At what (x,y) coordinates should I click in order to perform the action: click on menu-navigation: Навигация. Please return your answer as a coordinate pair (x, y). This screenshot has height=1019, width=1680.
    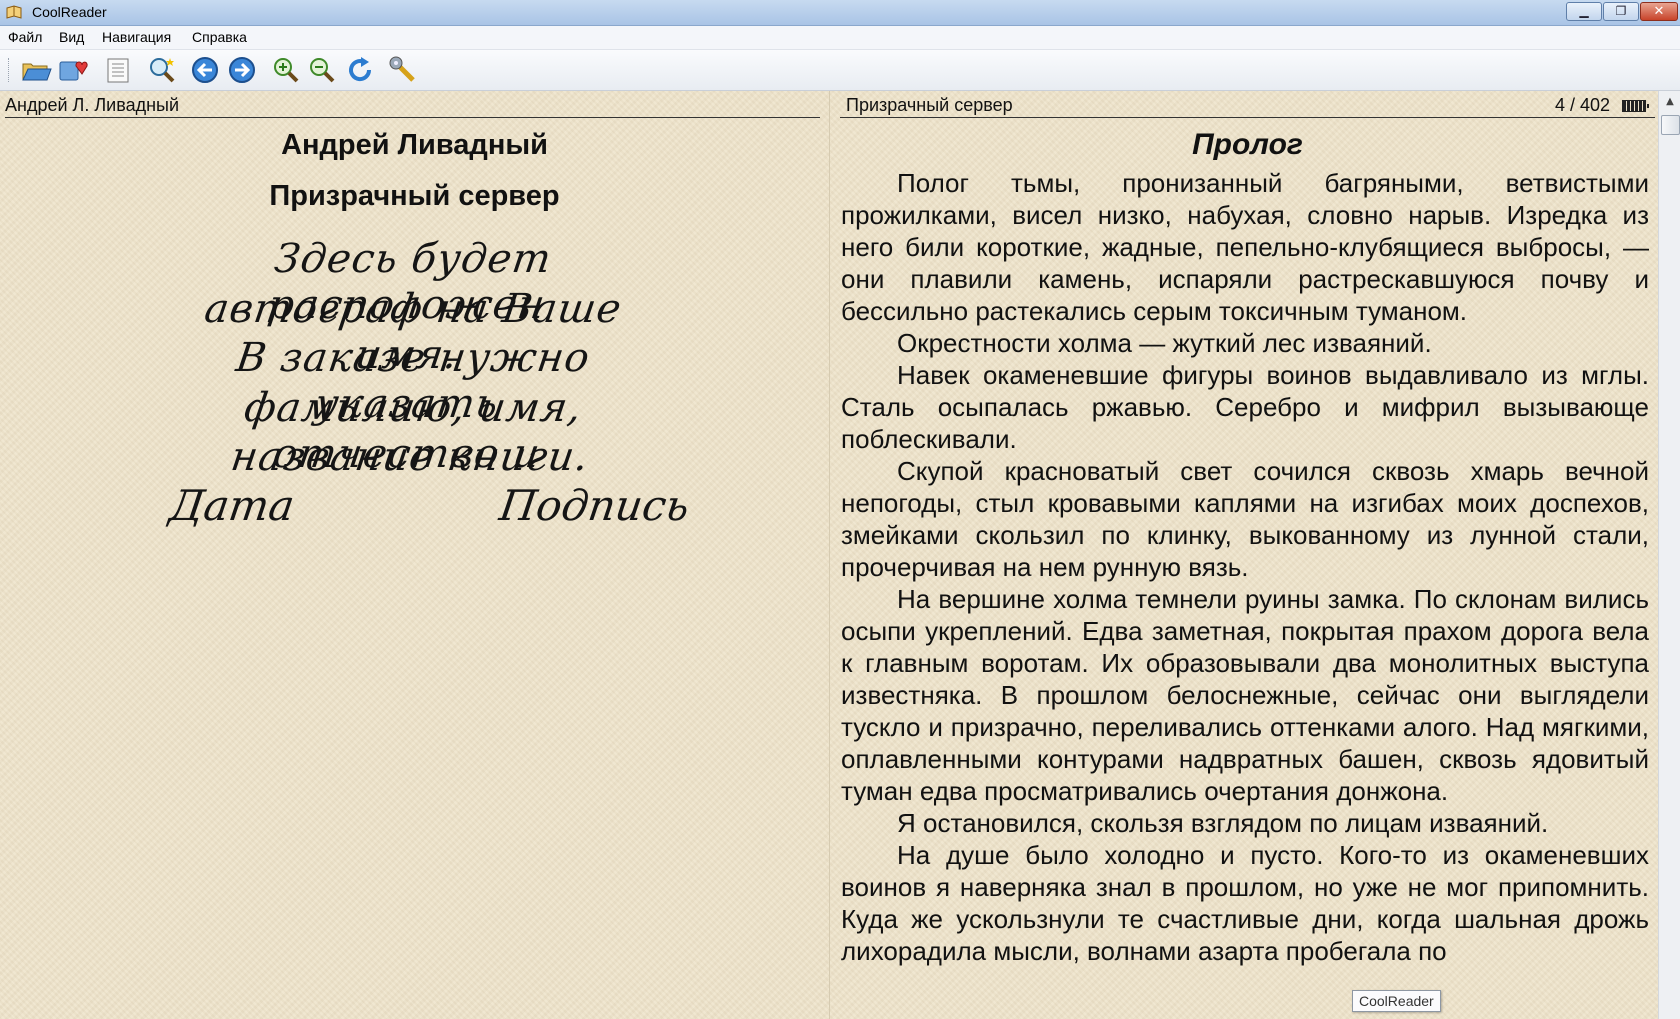
    Looking at the image, I should click on (136, 37).